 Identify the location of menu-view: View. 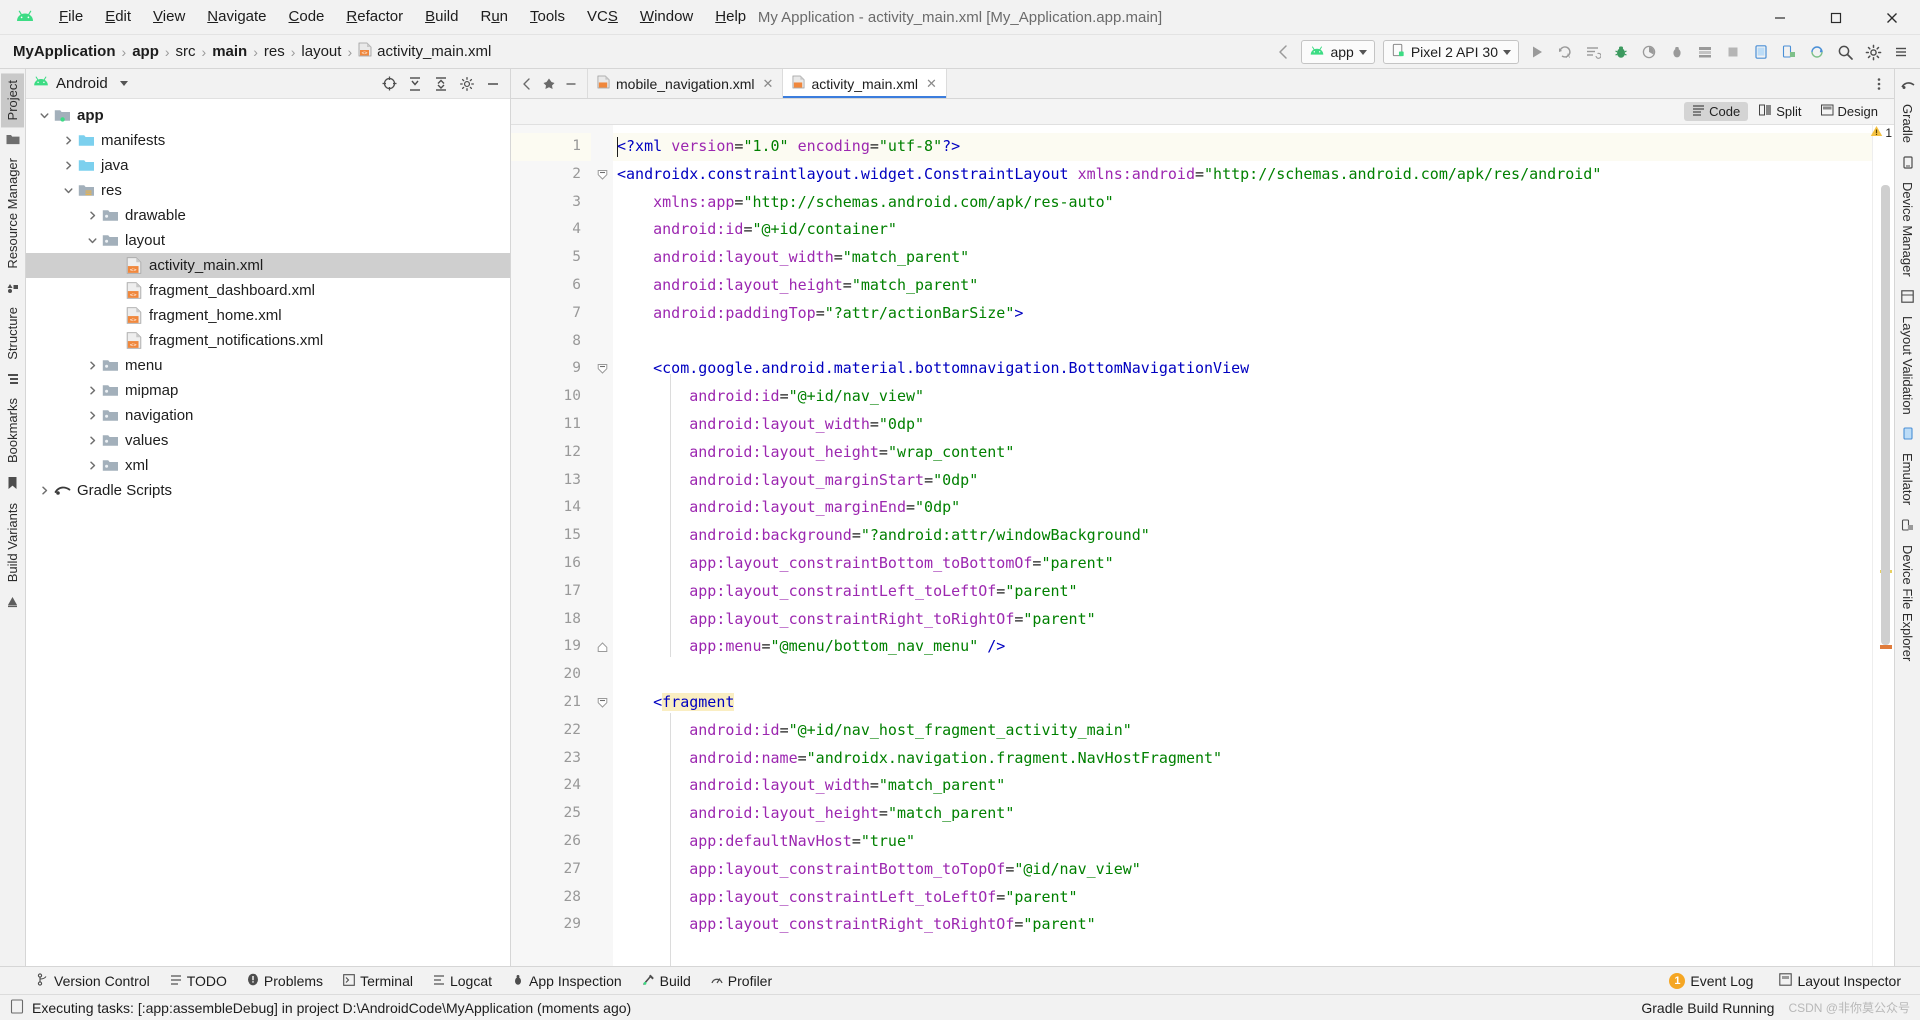
(169, 17).